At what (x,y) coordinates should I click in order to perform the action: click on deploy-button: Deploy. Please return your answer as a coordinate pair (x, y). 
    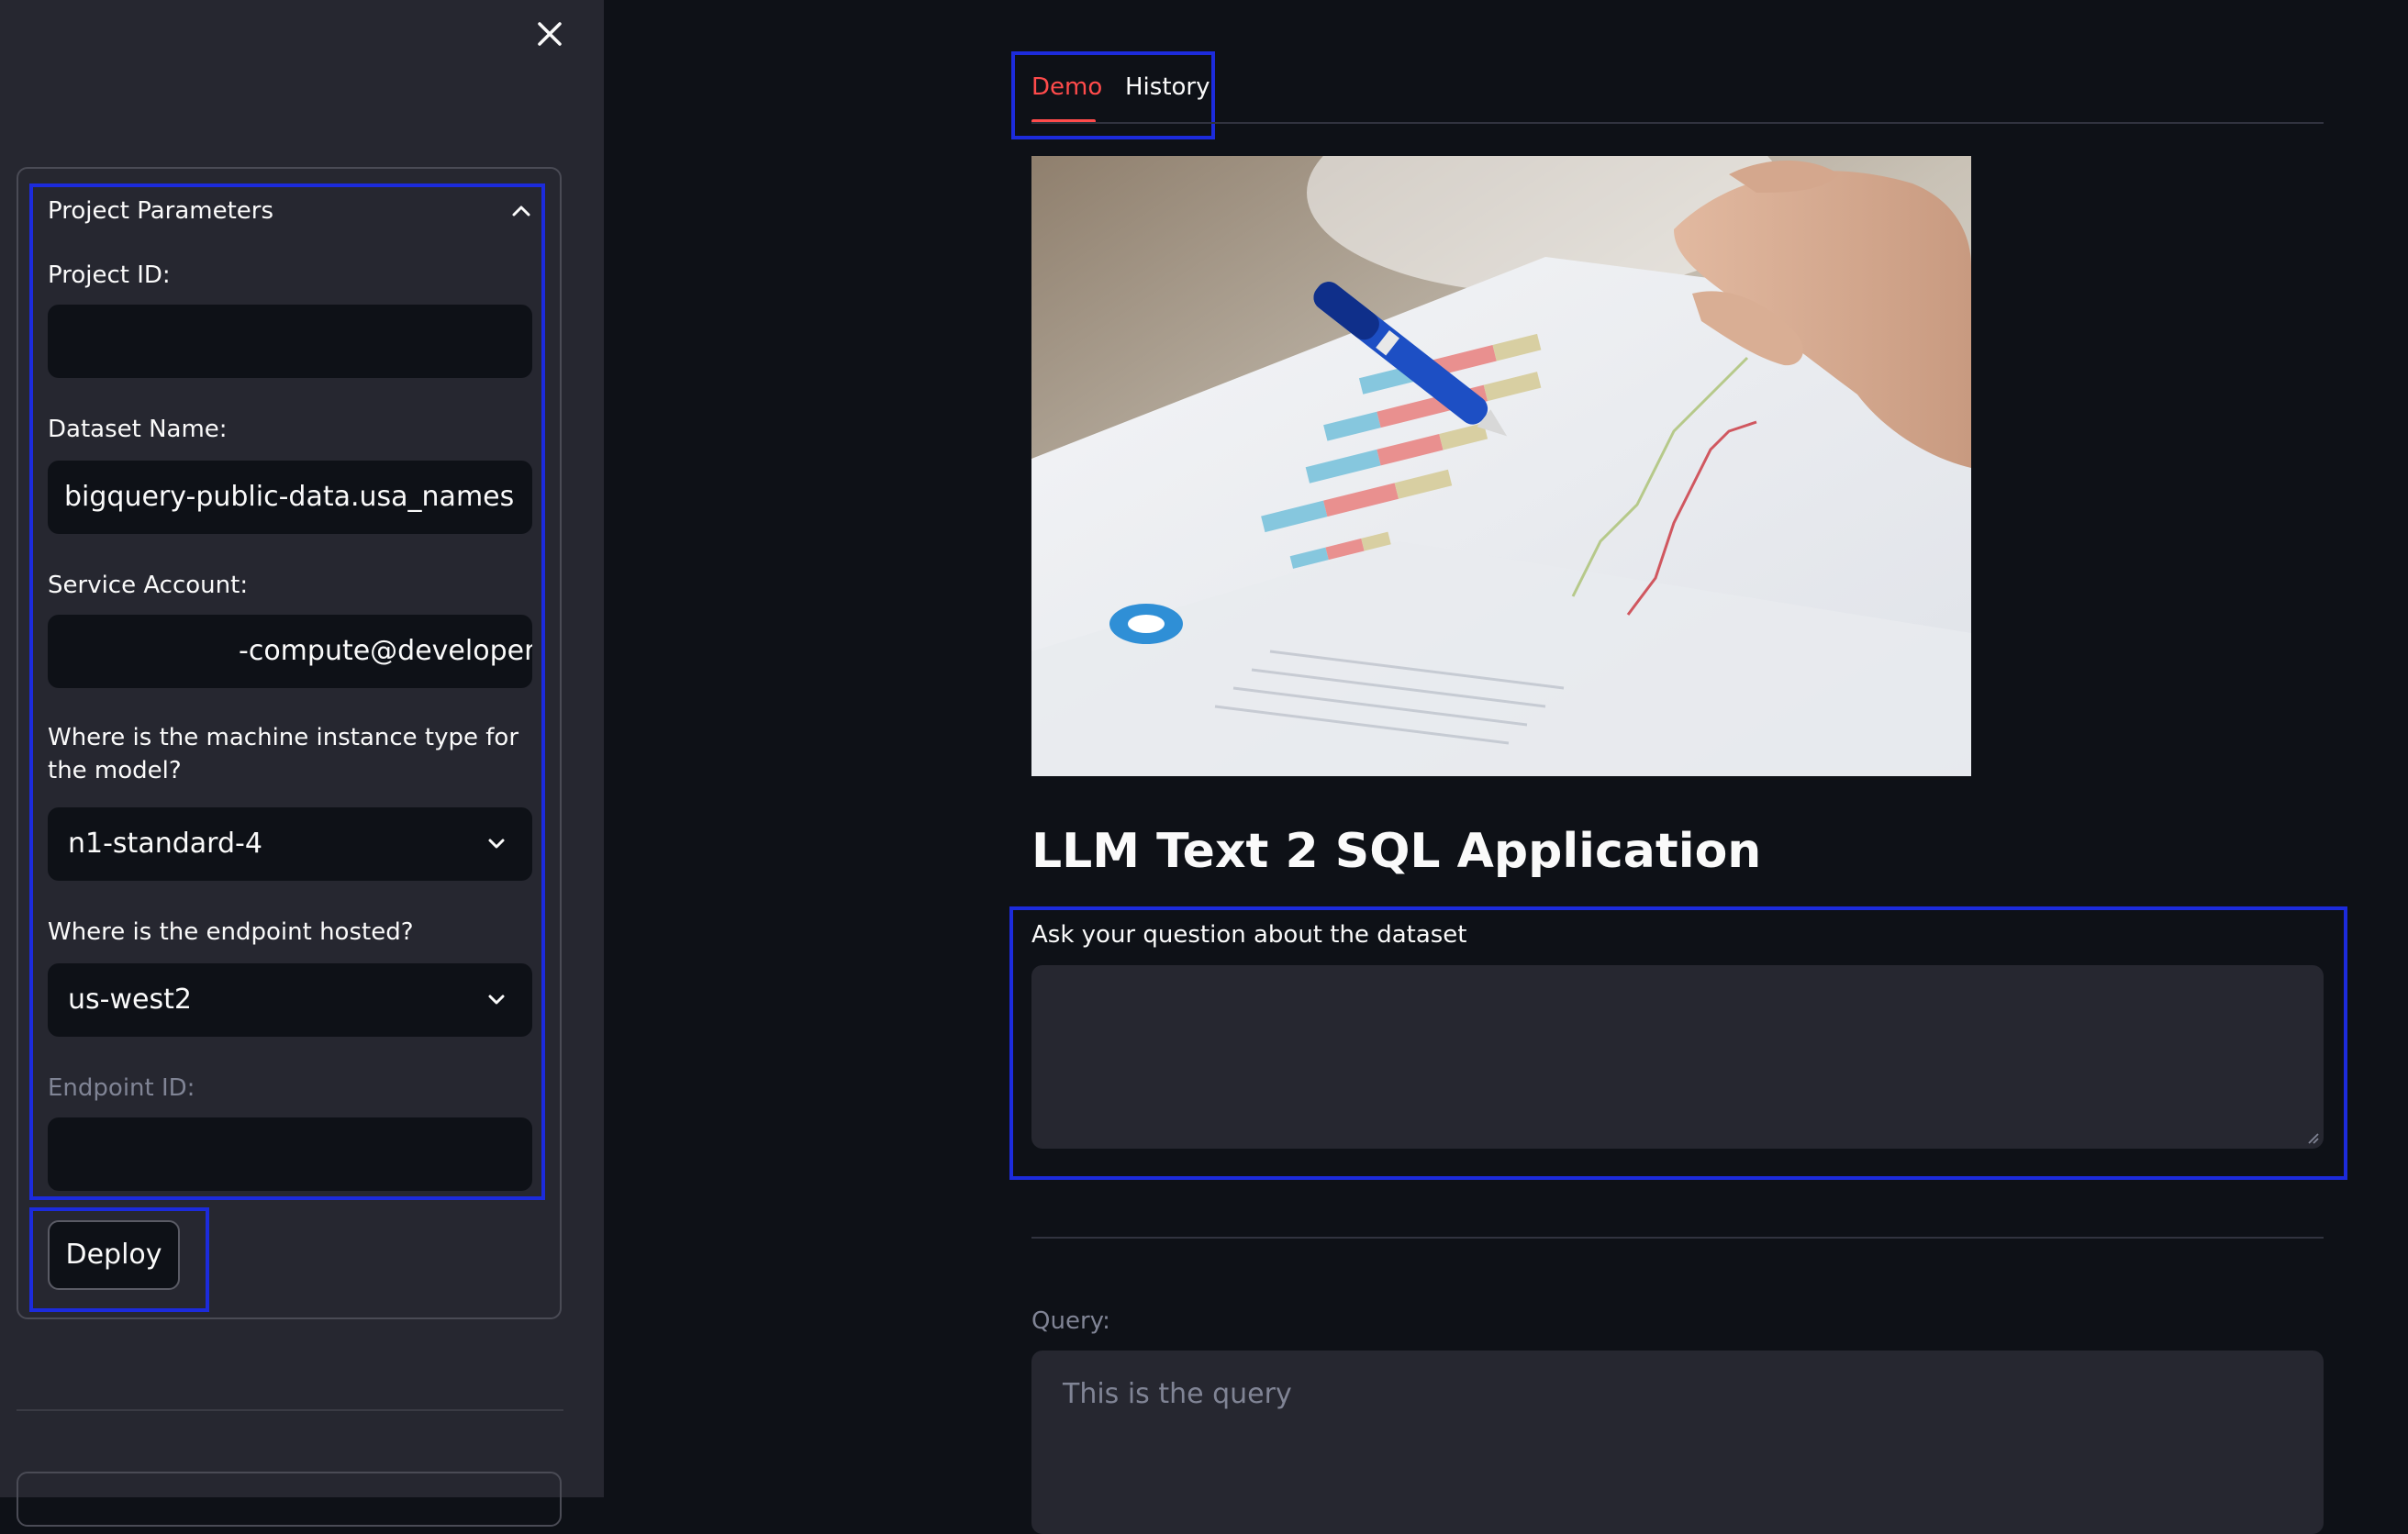
    Looking at the image, I should click on (114, 1255).